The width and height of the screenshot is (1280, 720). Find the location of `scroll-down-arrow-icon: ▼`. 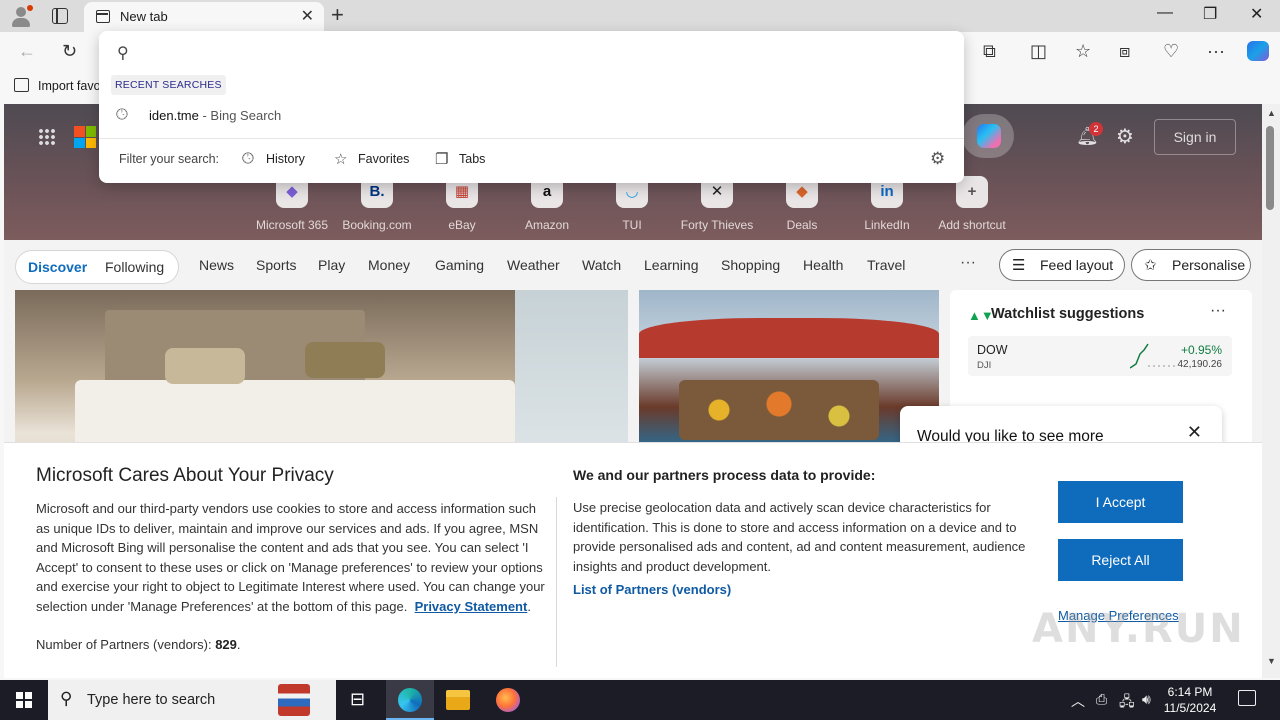

scroll-down-arrow-icon: ▼ is located at coordinates (1271, 661).